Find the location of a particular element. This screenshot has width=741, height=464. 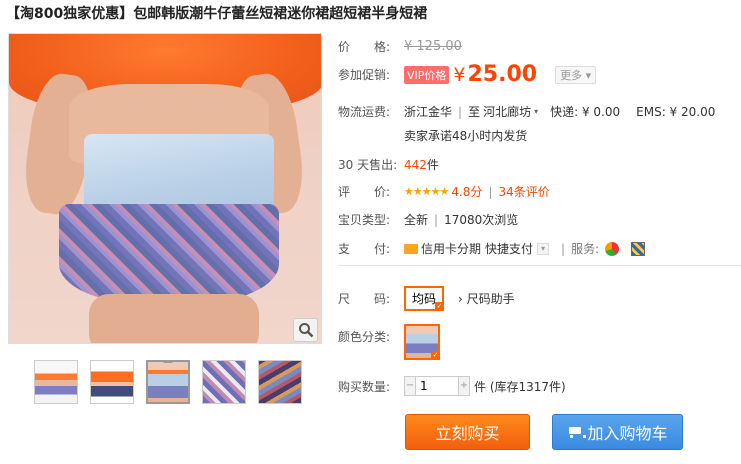

ship-to-select: 河北廊坊 is located at coordinates (507, 111).